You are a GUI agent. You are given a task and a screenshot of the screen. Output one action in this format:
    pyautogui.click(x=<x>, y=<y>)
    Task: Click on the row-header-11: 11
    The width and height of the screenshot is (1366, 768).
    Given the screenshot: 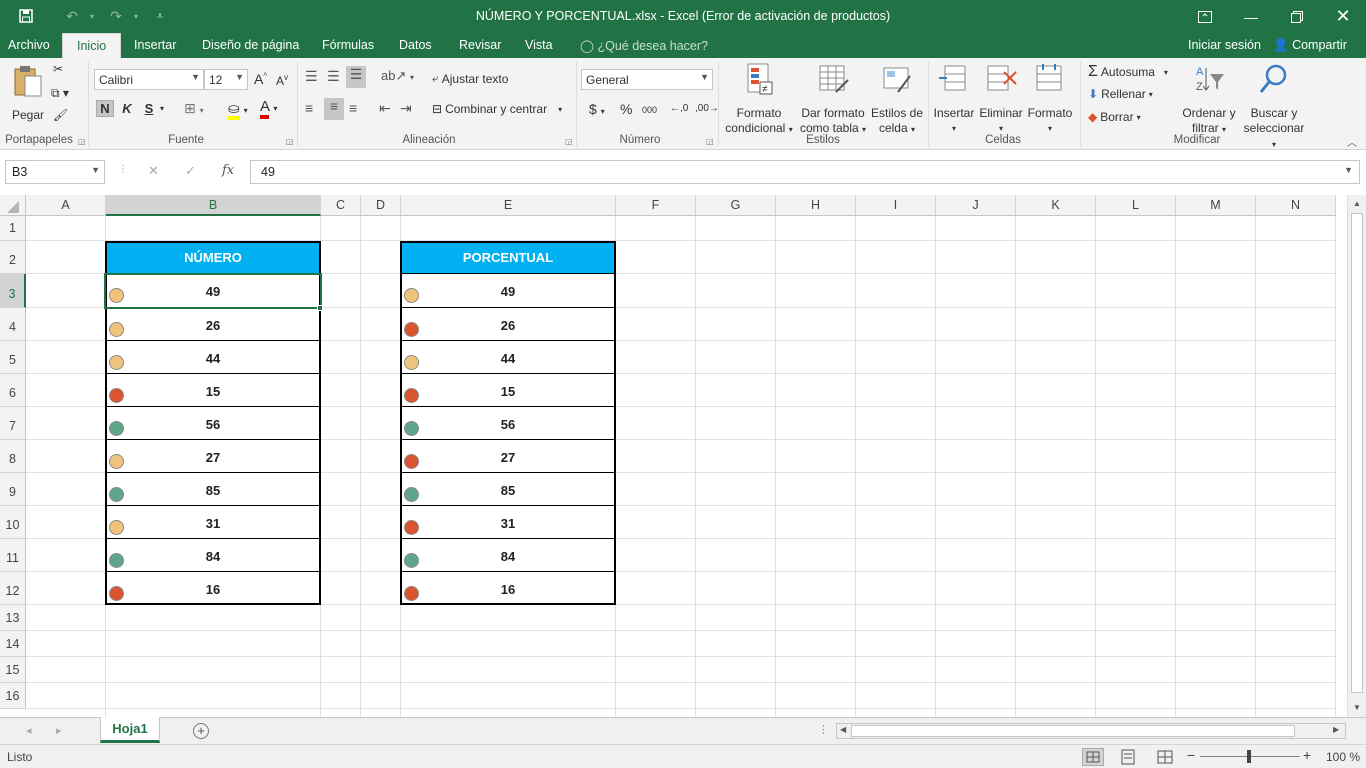 What is the action you would take?
    pyautogui.click(x=13, y=555)
    